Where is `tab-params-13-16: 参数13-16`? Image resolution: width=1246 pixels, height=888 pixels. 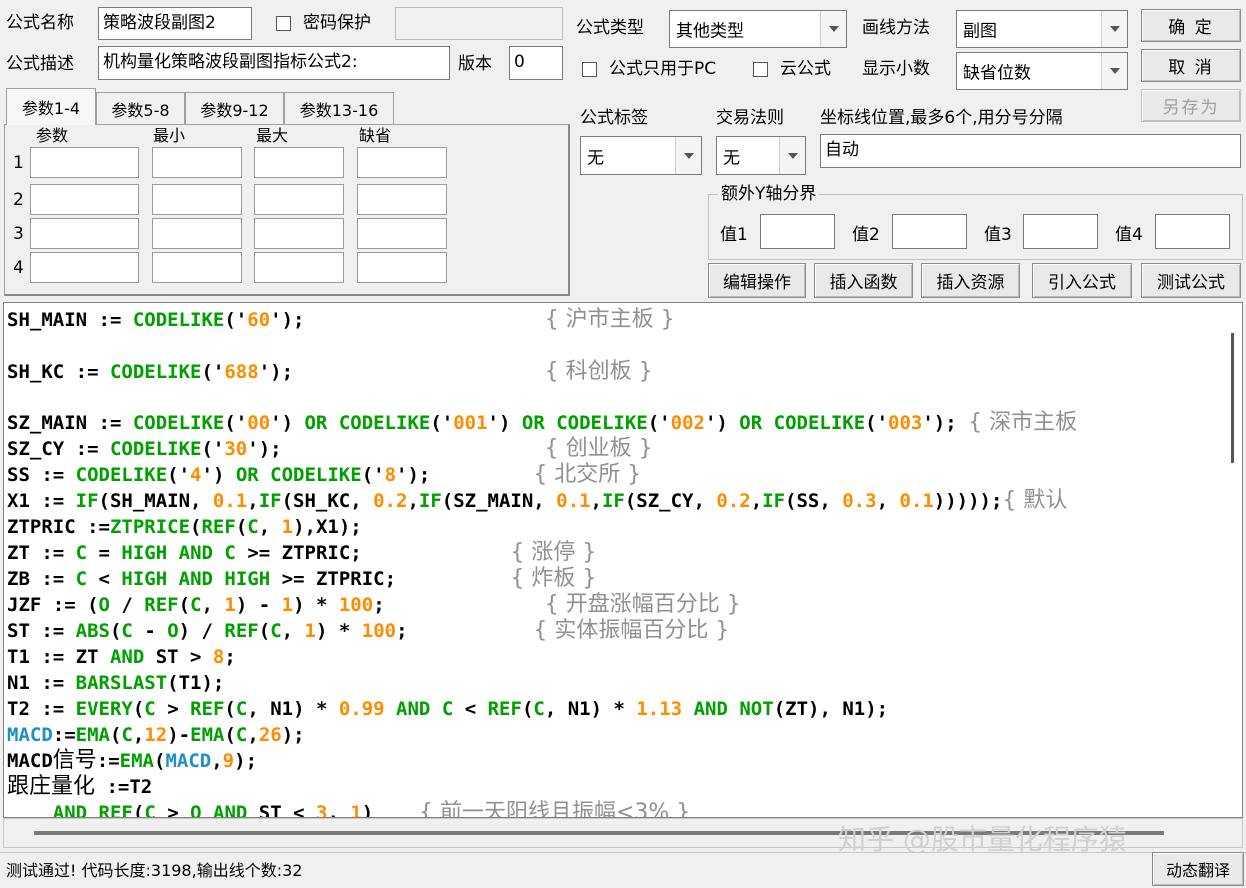
tab-params-13-16: 参数13-16 is located at coordinates (339, 108).